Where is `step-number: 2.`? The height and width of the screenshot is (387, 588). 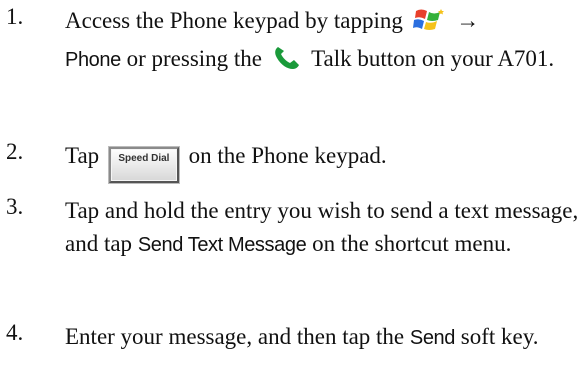
step-number: 2. is located at coordinates (15, 151).